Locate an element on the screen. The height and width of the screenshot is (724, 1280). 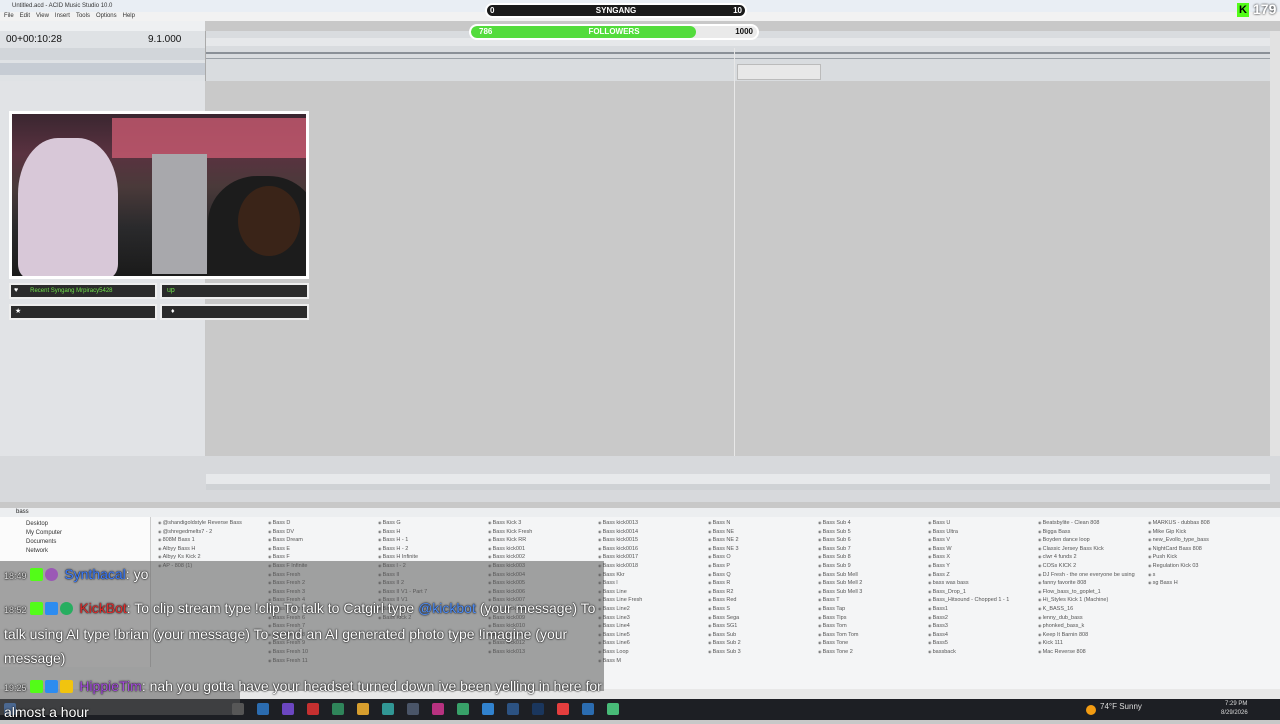
file-item: Mac Reverse 808 is located at coordinates (1092, 652).